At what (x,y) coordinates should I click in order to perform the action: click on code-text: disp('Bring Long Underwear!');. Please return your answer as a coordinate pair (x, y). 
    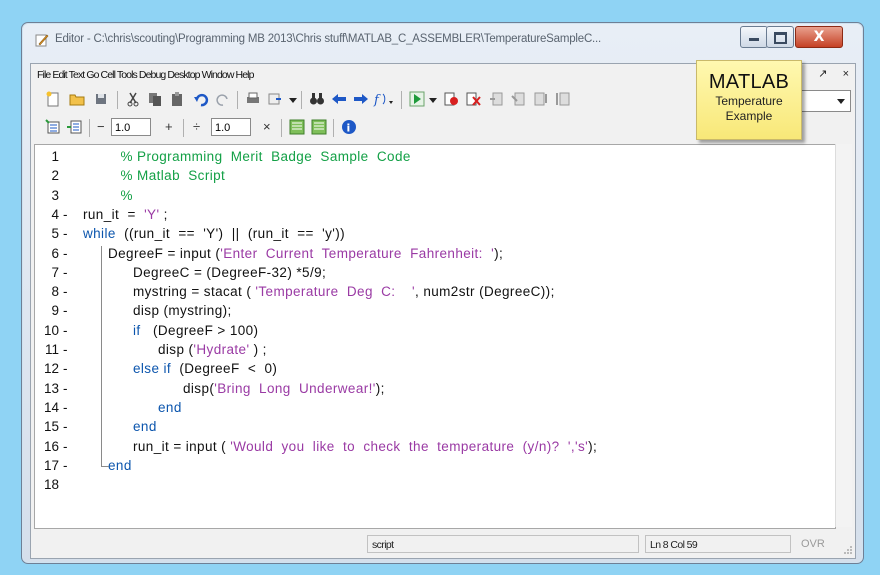
    Looking at the image, I should click on (284, 388).